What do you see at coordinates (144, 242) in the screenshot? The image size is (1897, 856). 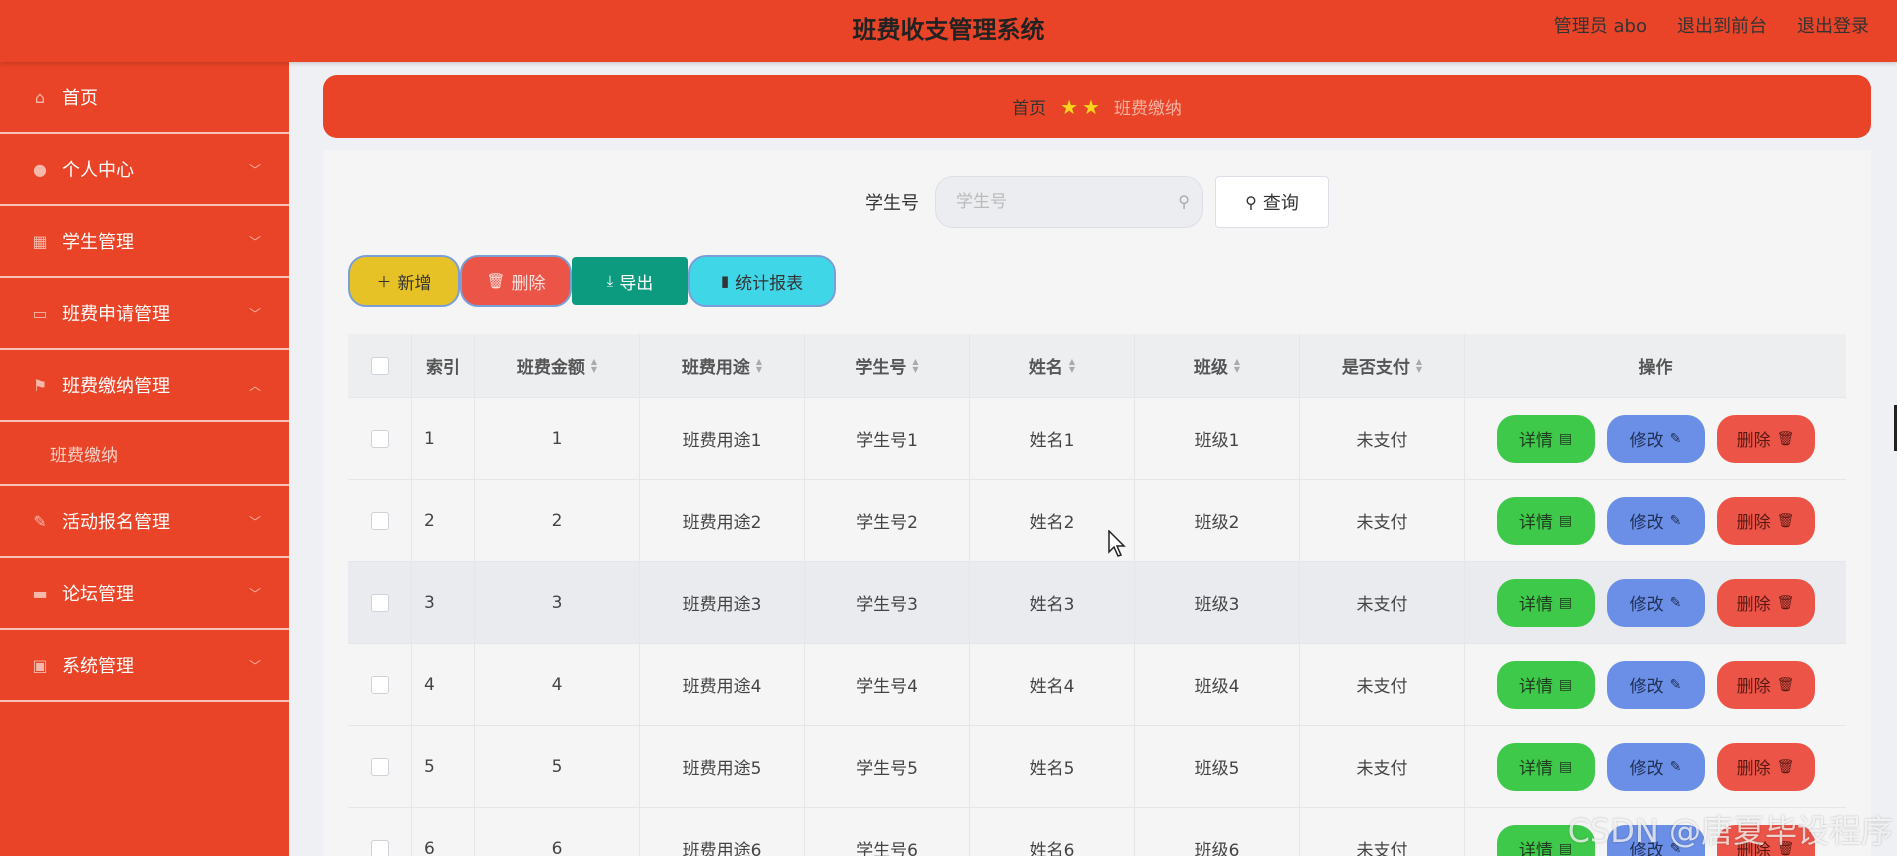 I see `sidebar-item-students: ▦ 学生管理 ﹀` at bounding box center [144, 242].